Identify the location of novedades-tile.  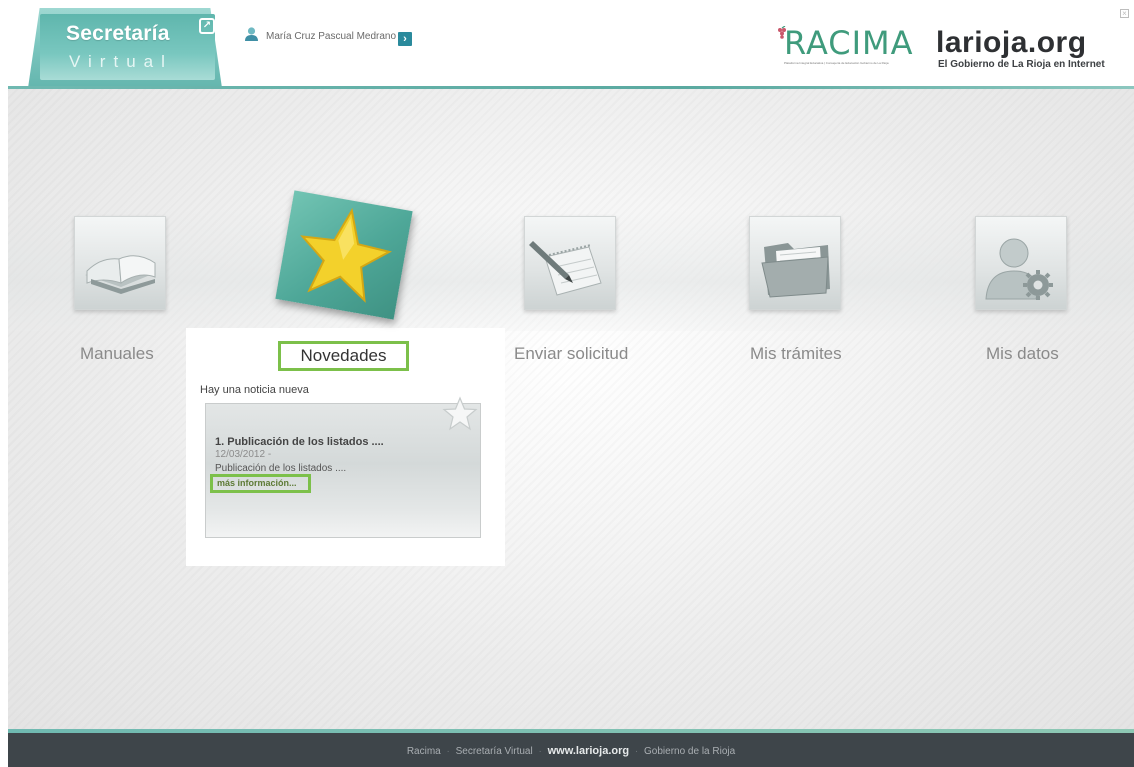
(344, 255).